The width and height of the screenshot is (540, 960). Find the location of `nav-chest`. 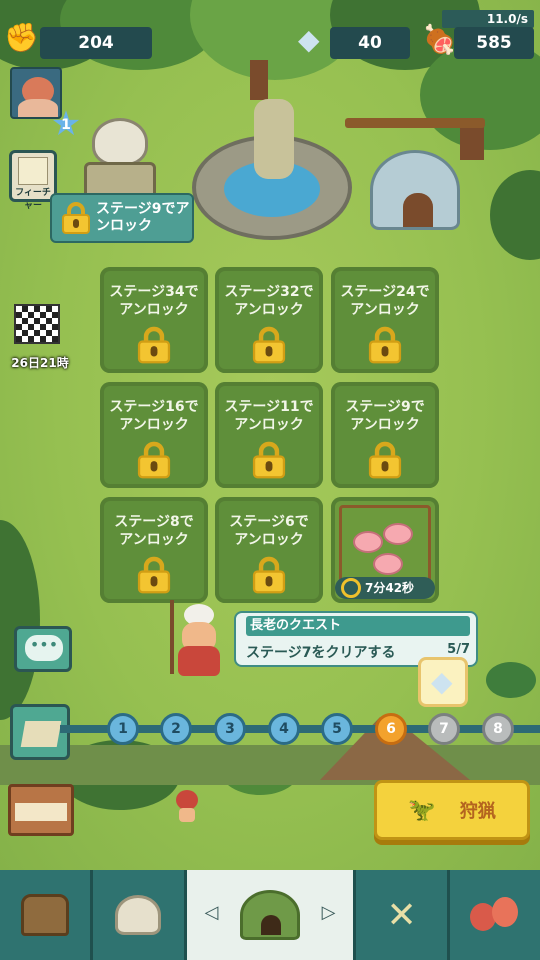

nav-chest is located at coordinates (47, 915).